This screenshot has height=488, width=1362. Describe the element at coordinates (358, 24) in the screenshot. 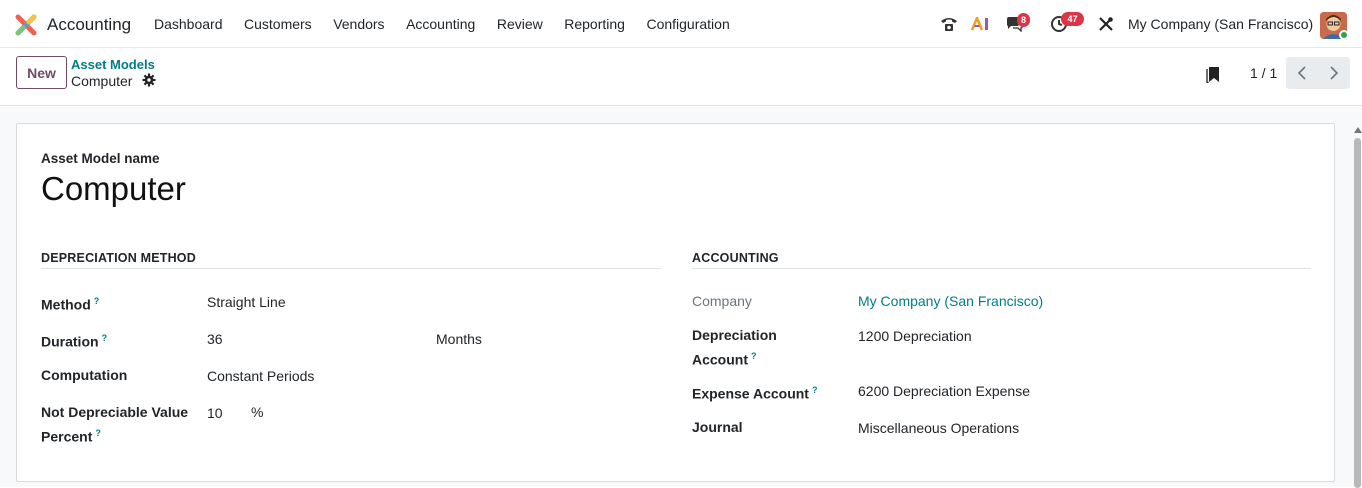

I see `menu-item-vendors: Vendors` at that location.